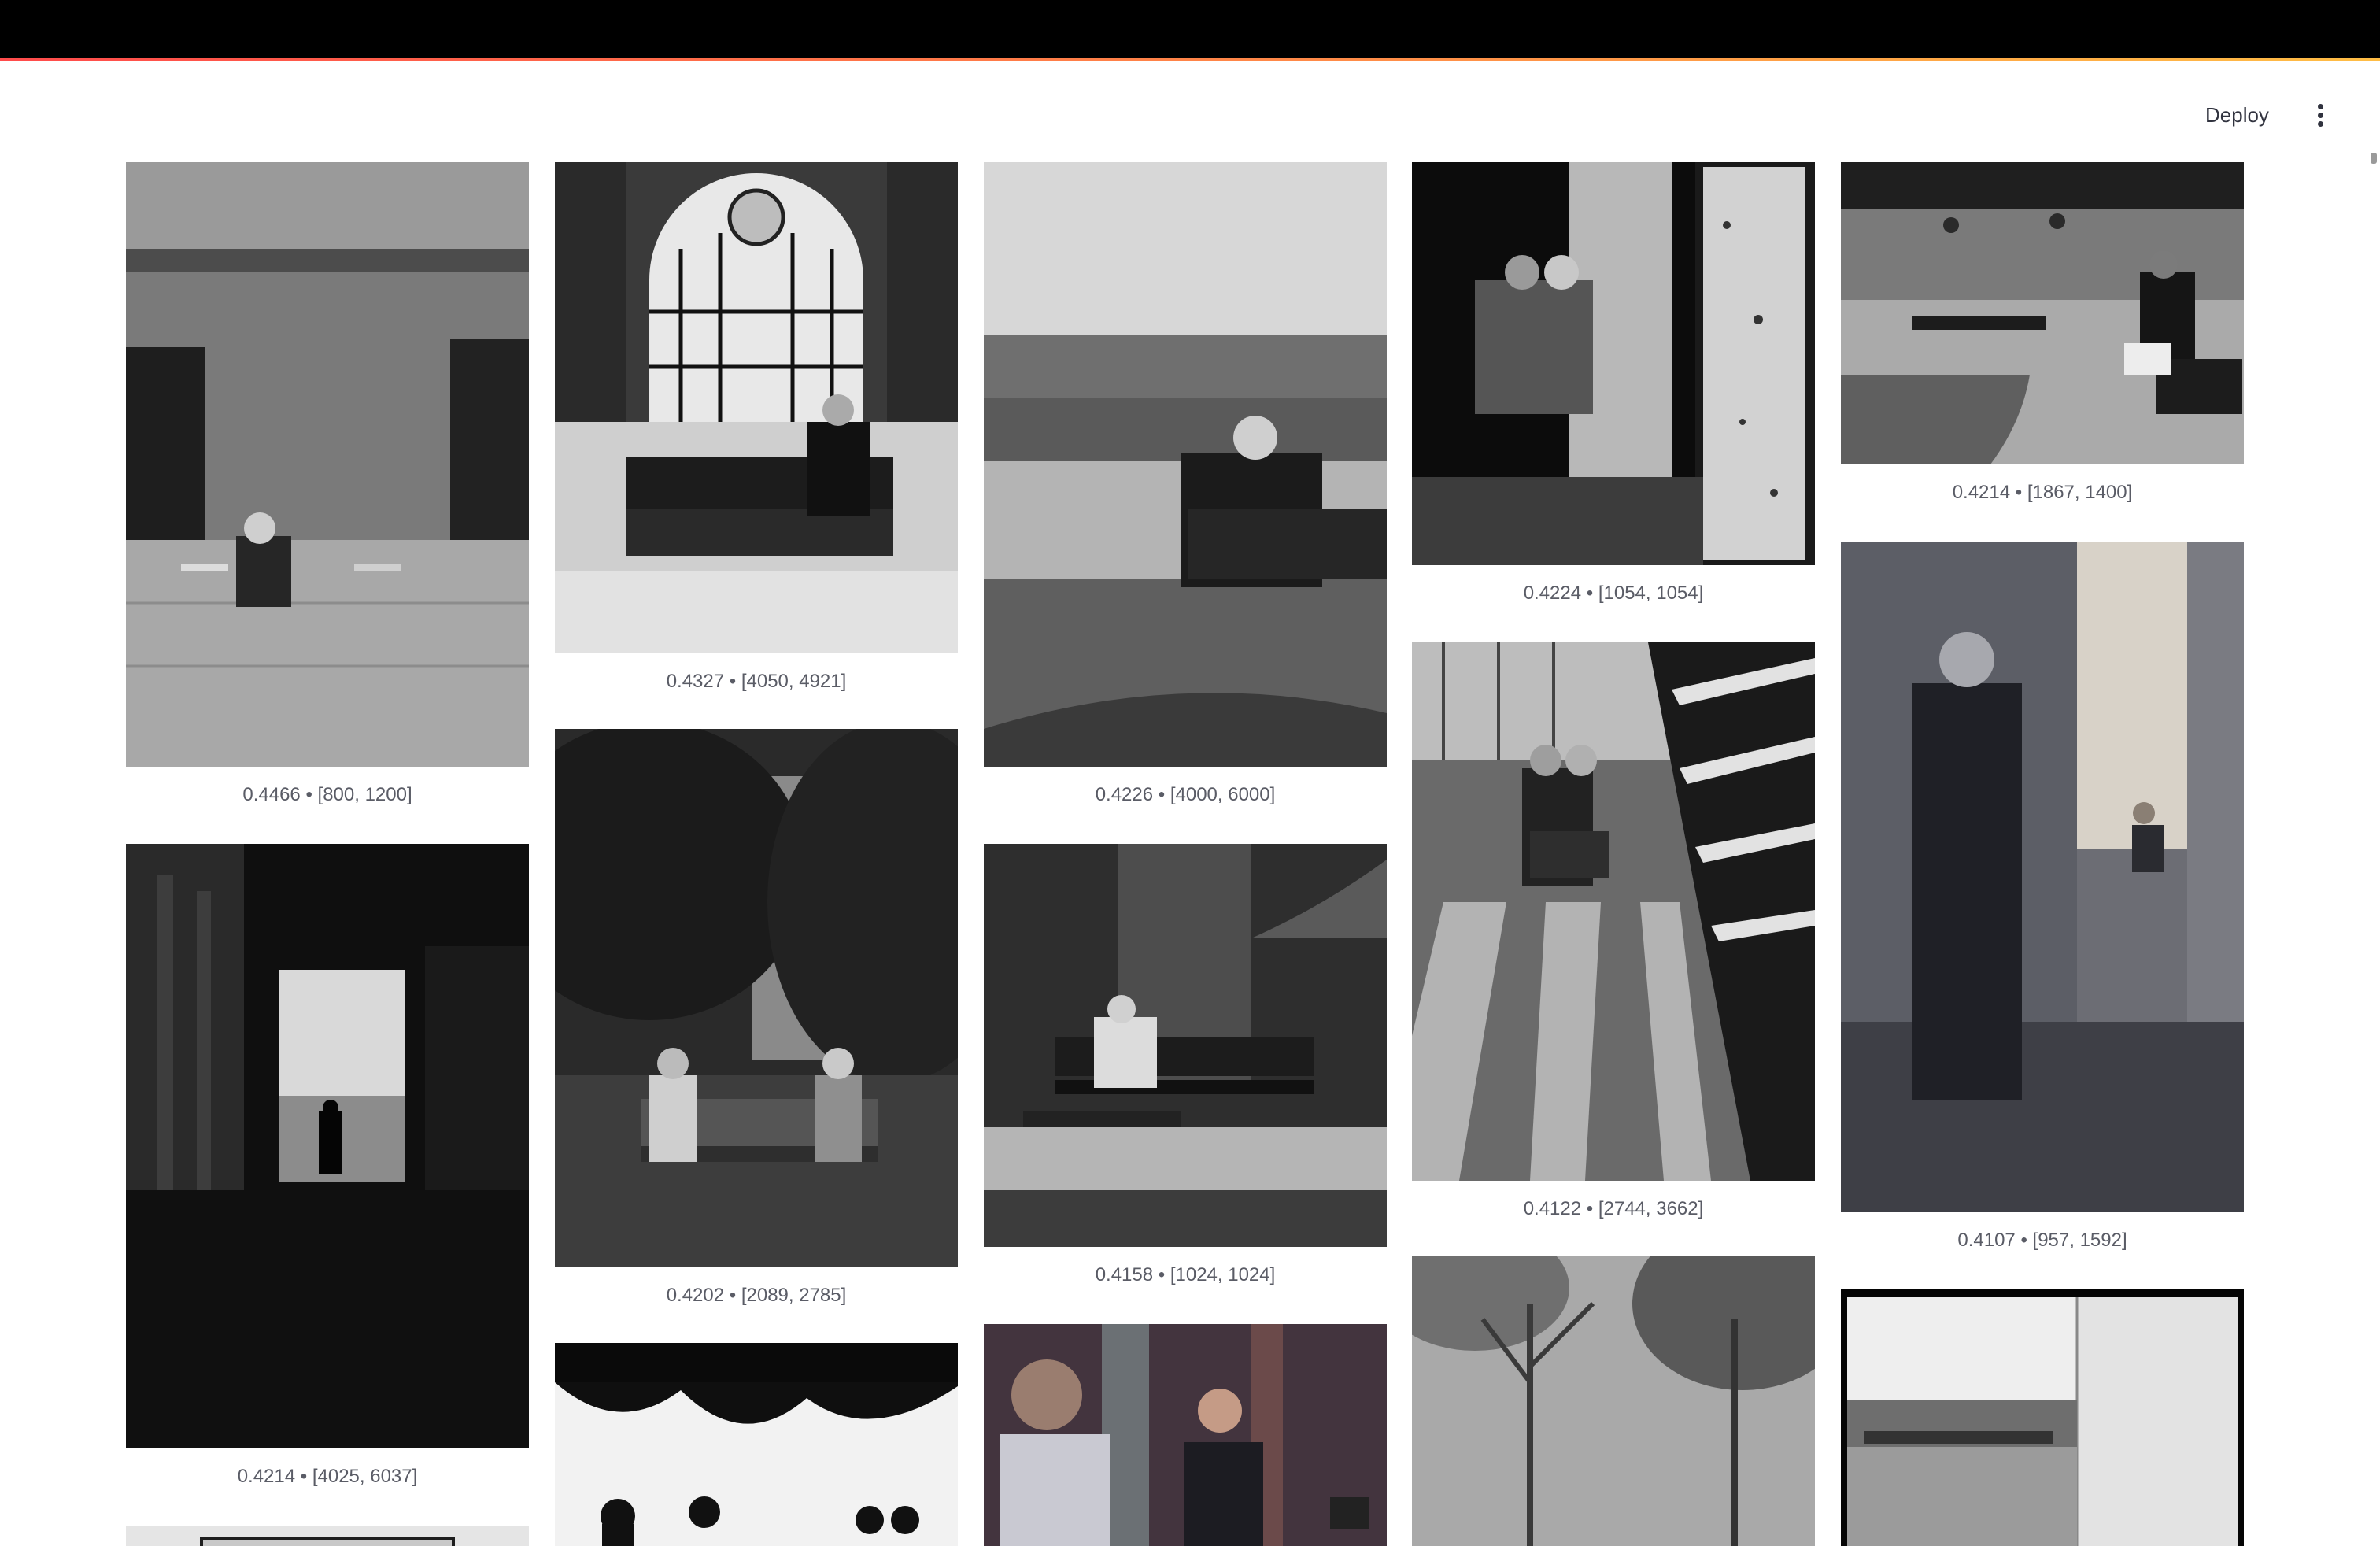 Image resolution: width=2380 pixels, height=1546 pixels. I want to click on image-caption: 0.4214 • [1867, 1400], so click(2042, 492).